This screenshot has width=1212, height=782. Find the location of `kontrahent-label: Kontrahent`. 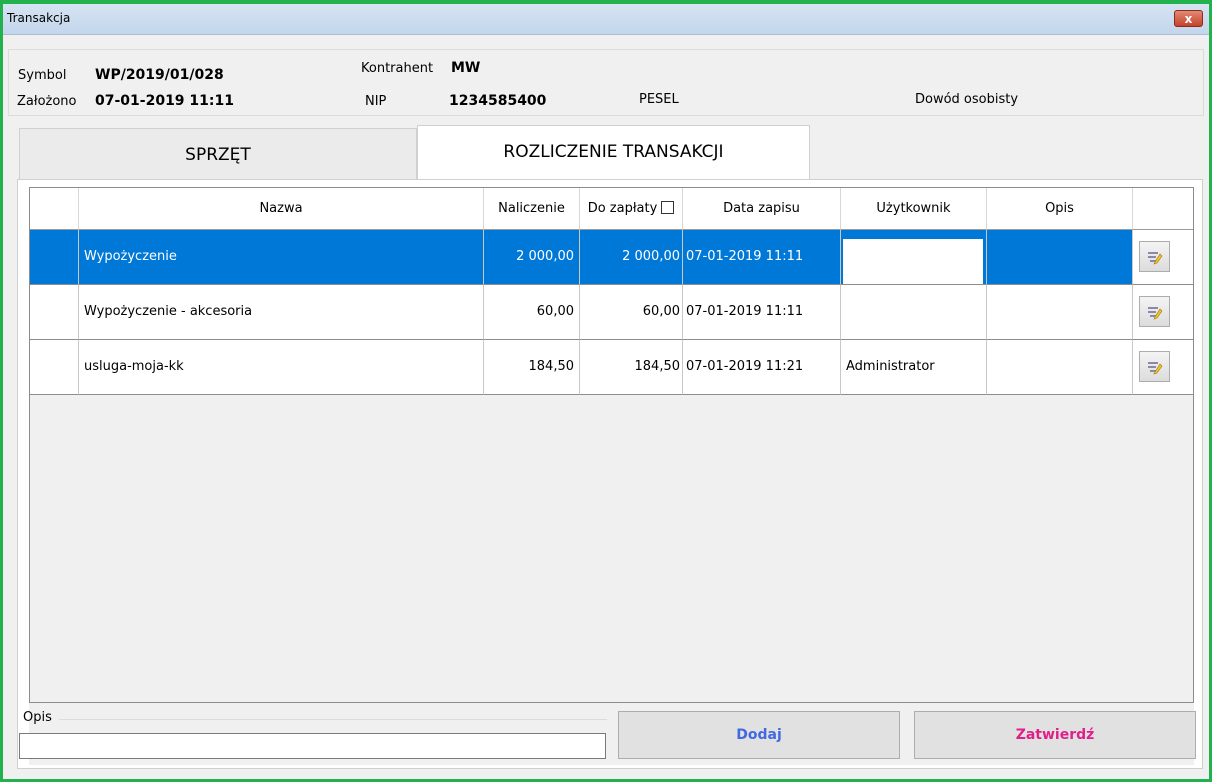

kontrahent-label: Kontrahent is located at coordinates (397, 68).